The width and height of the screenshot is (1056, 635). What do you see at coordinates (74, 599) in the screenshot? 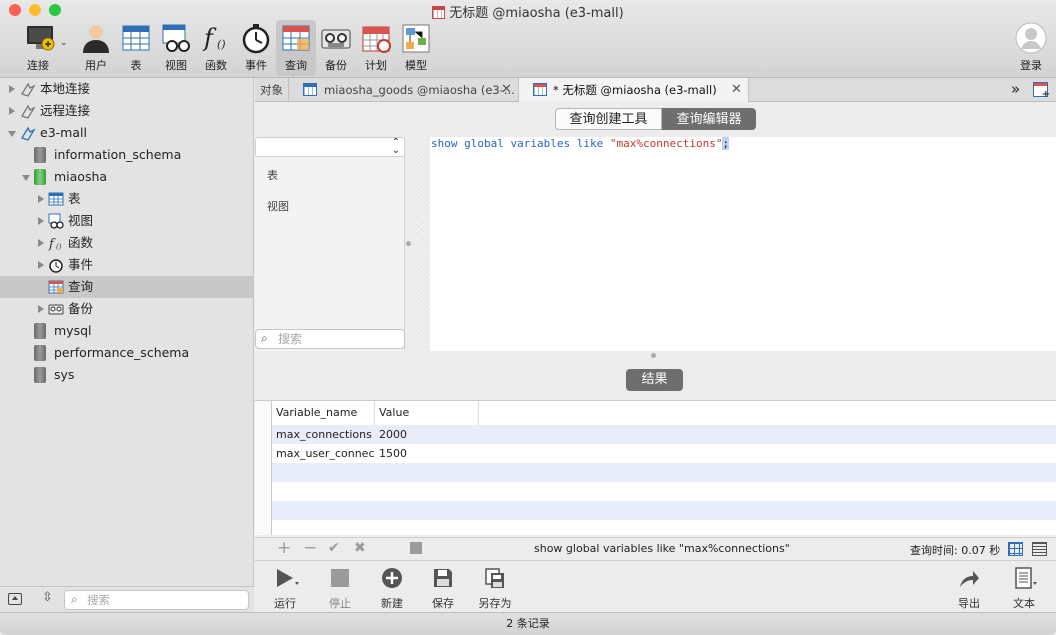
I see `search-icon: ⌕` at bounding box center [74, 599].